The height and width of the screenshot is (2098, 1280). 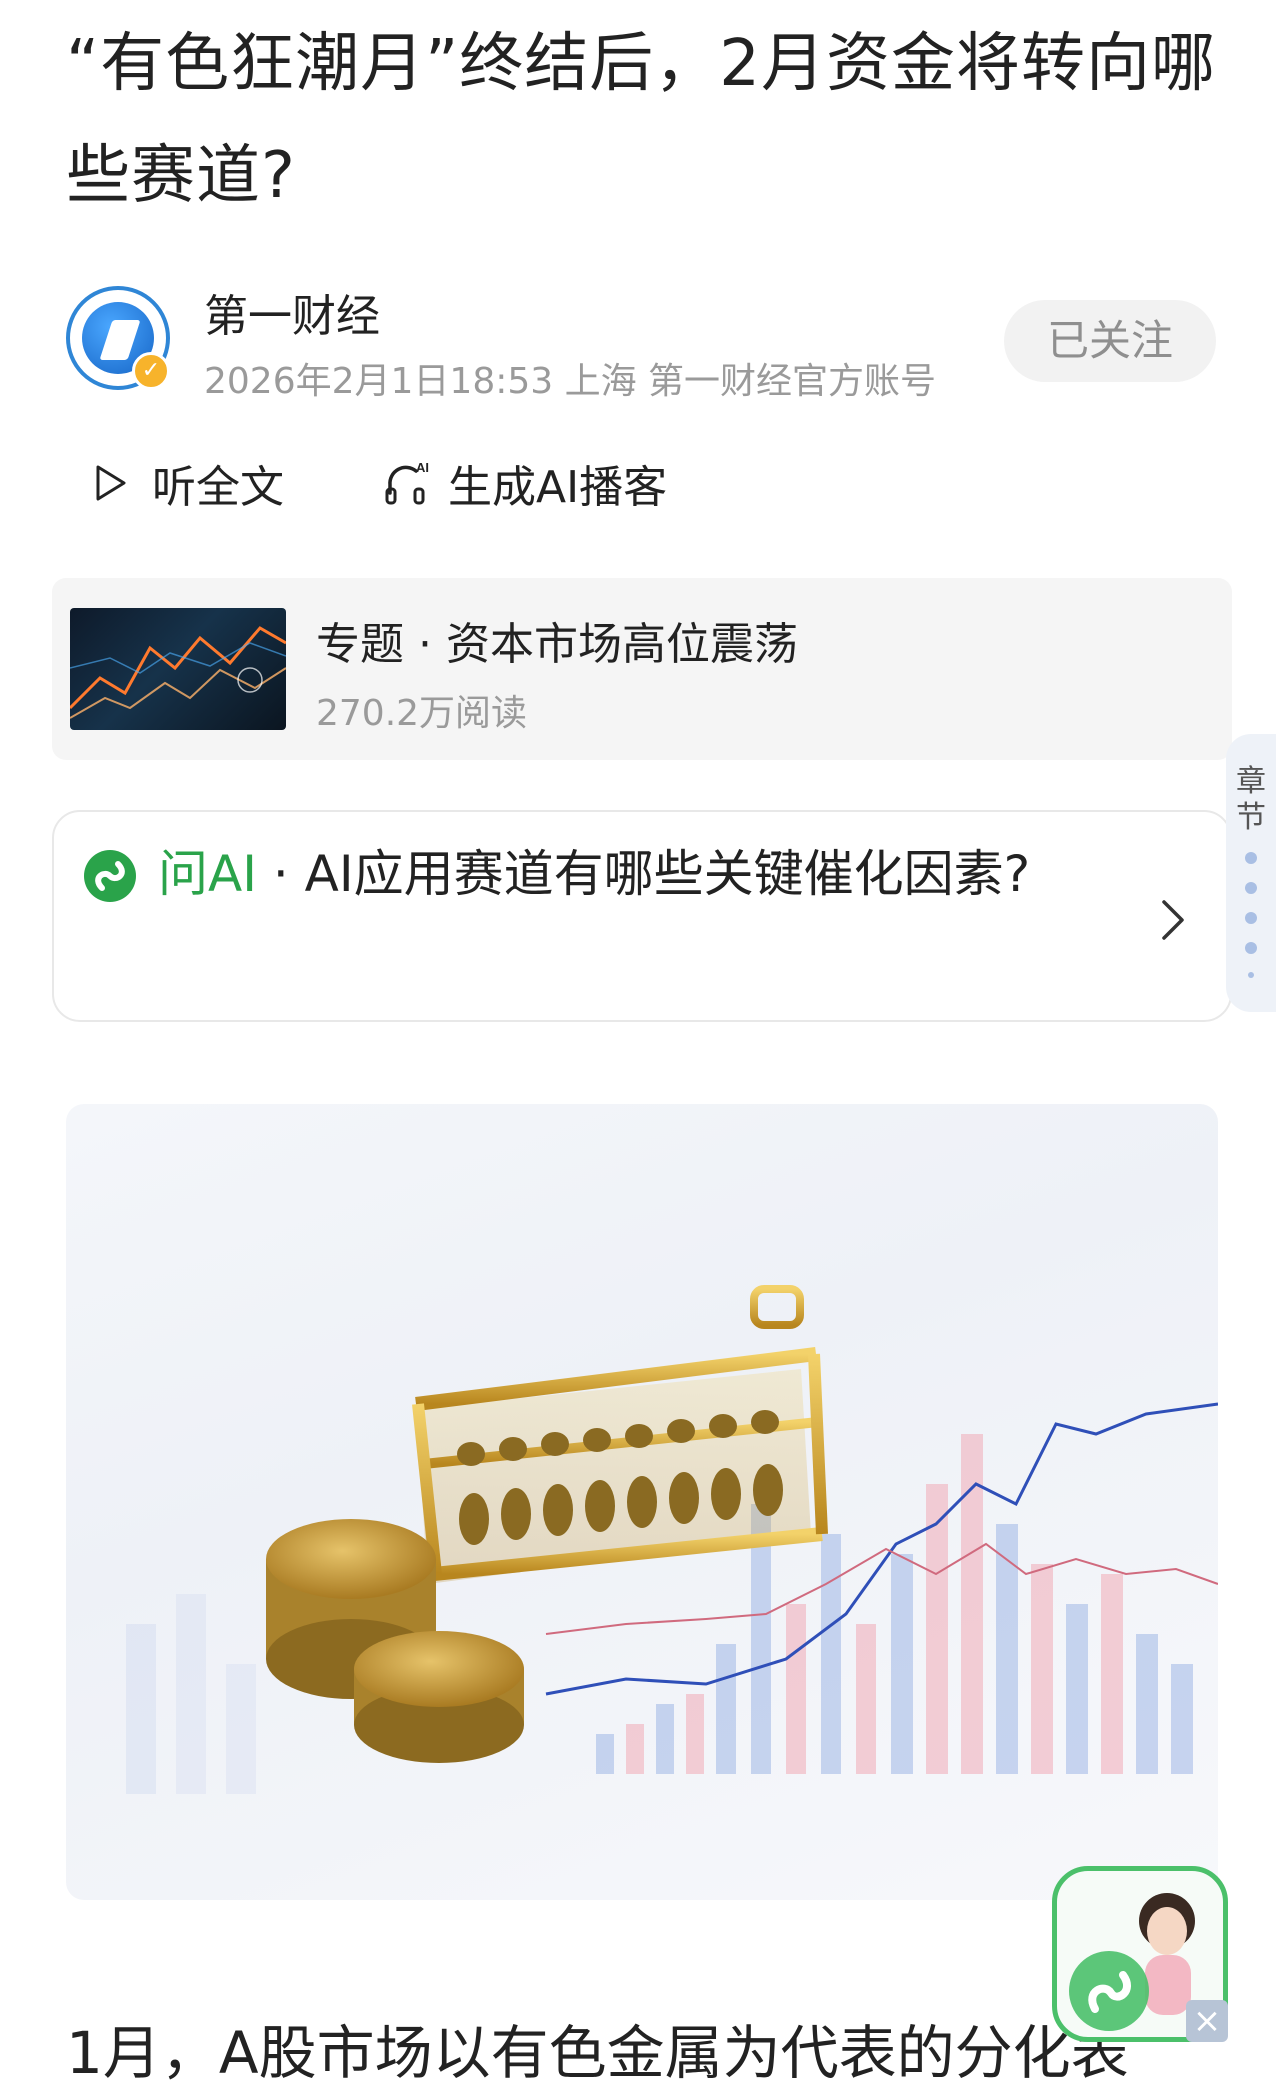 What do you see at coordinates (1251, 924) in the screenshot?
I see `chapter-dots` at bounding box center [1251, 924].